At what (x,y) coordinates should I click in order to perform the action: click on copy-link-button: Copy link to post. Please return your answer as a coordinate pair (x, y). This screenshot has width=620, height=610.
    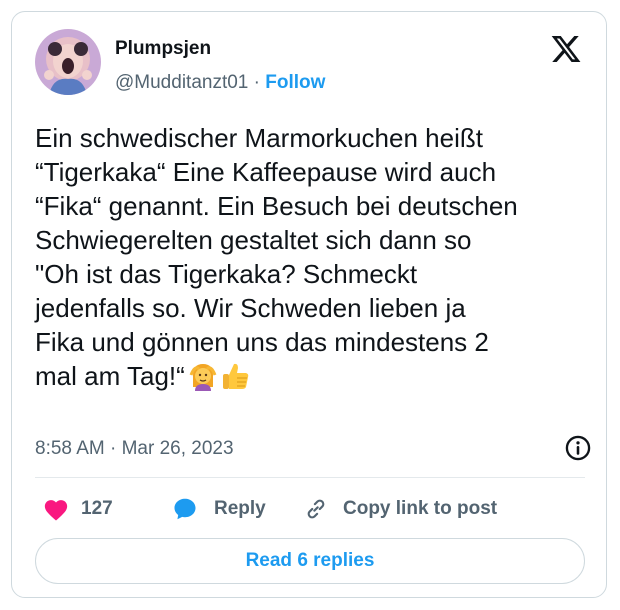
    Looking at the image, I should click on (400, 509).